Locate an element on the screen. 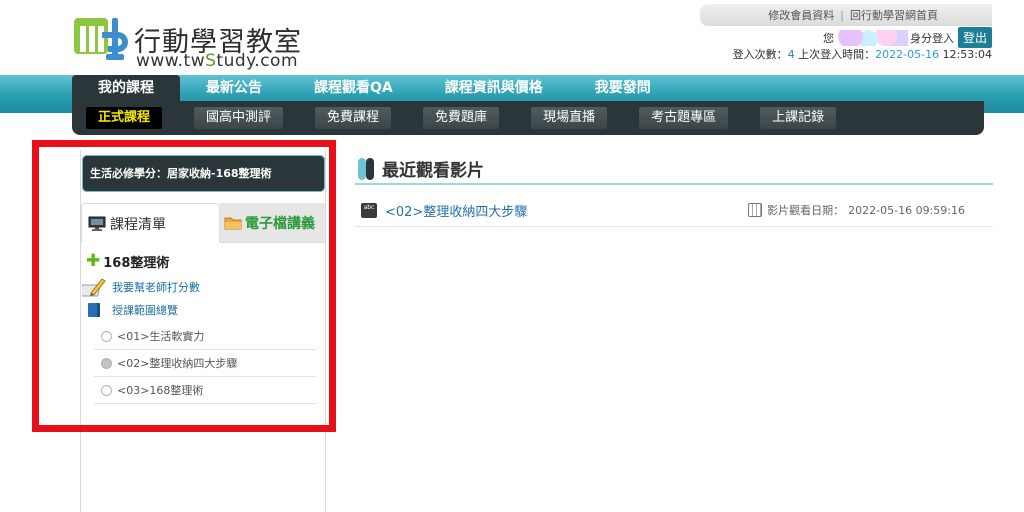 The image size is (1024, 512). last-login-label: 上次登入時間： is located at coordinates (837, 54).